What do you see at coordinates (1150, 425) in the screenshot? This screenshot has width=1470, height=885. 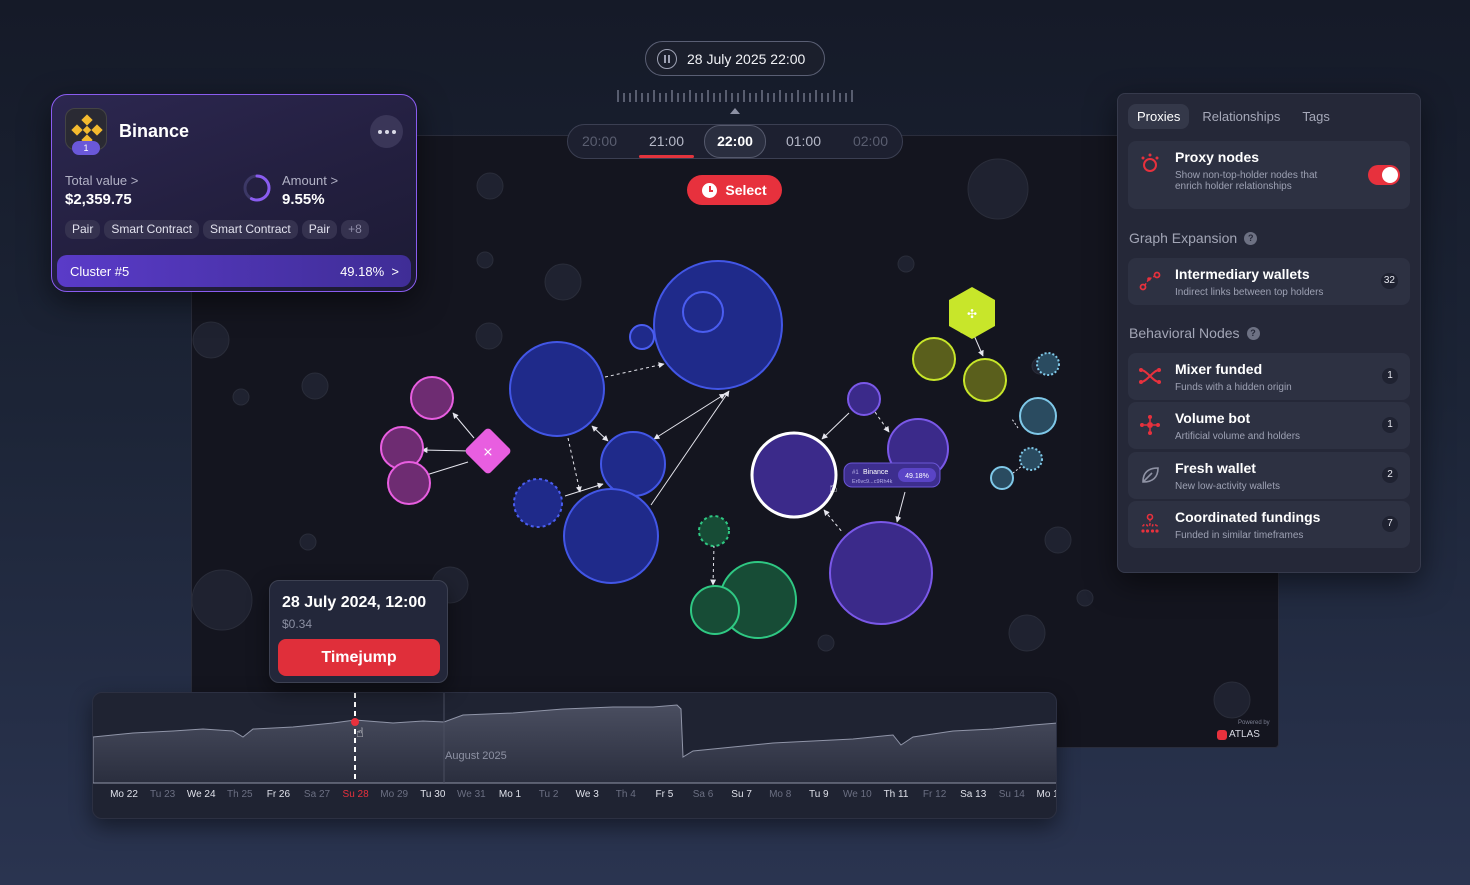 I see `volume-bot-icon` at bounding box center [1150, 425].